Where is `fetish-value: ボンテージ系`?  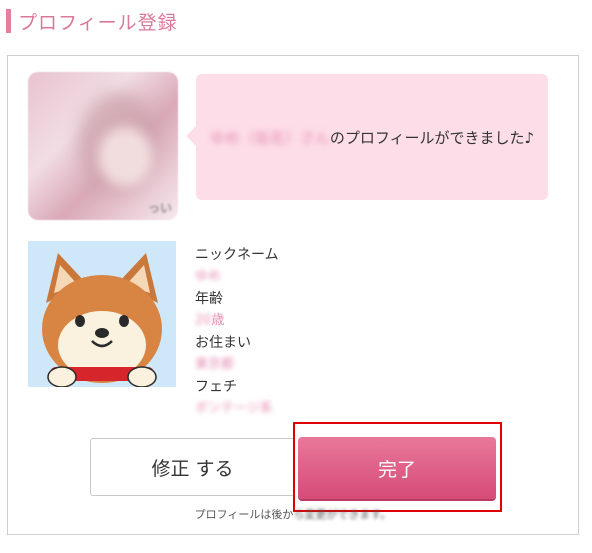 fetish-value: ボンテージ系 is located at coordinates (234, 408).